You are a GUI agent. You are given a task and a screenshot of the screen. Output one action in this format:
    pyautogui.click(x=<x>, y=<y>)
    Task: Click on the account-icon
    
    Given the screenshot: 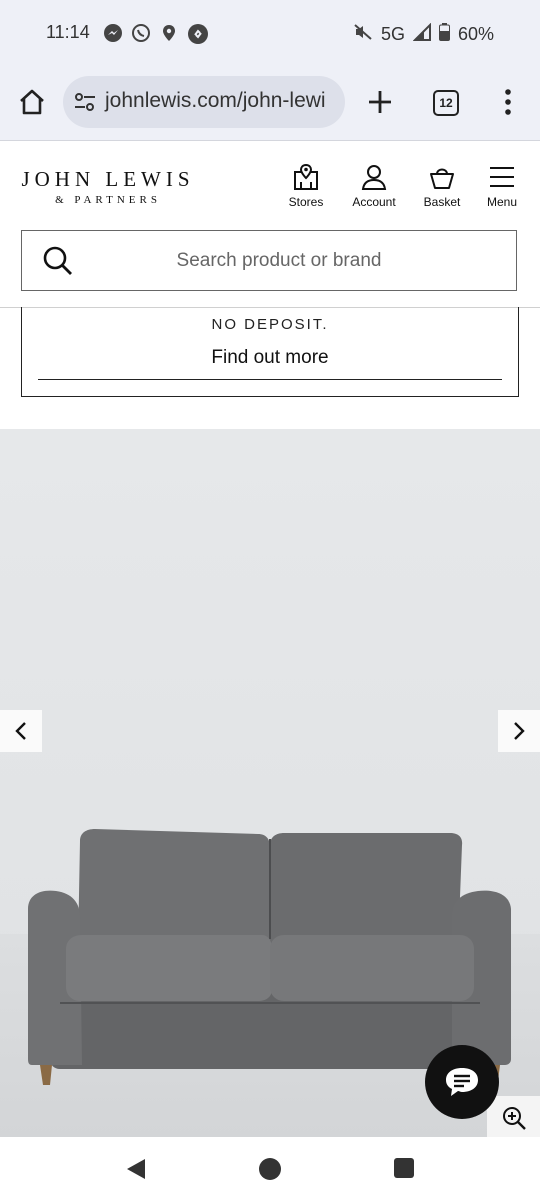 What is the action you would take?
    pyautogui.click(x=374, y=177)
    